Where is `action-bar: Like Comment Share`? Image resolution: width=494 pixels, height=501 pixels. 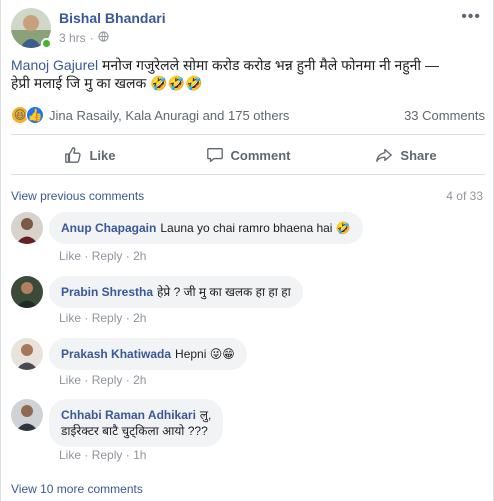 action-bar: Like Comment Share is located at coordinates (248, 155).